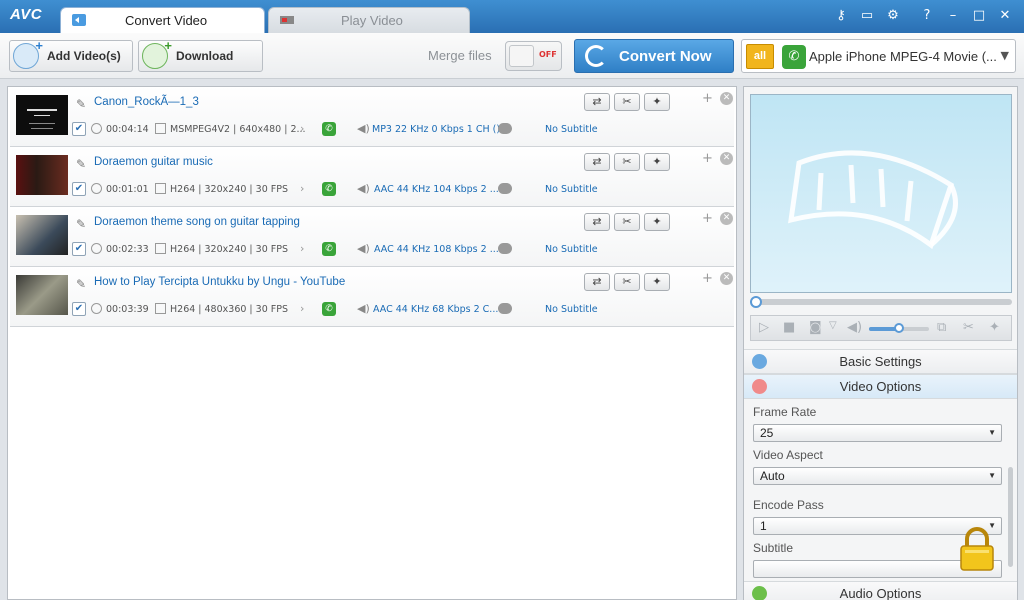 This screenshot has width=1024, height=600. What do you see at coordinates (146, 102) in the screenshot?
I see `video-title: Canon_RockÃ—1_3` at bounding box center [146, 102].